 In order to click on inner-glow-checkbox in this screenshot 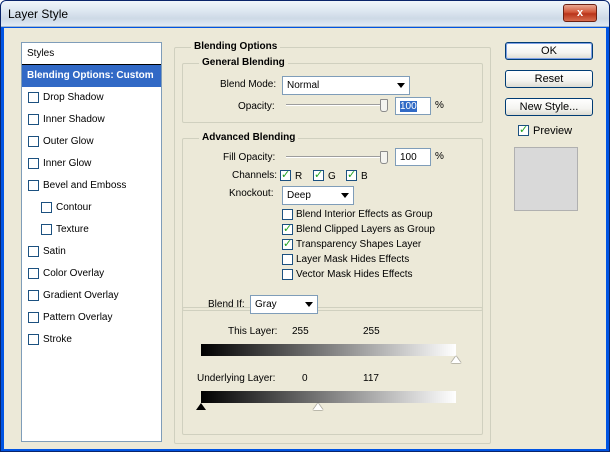, I will do `click(33, 163)`.